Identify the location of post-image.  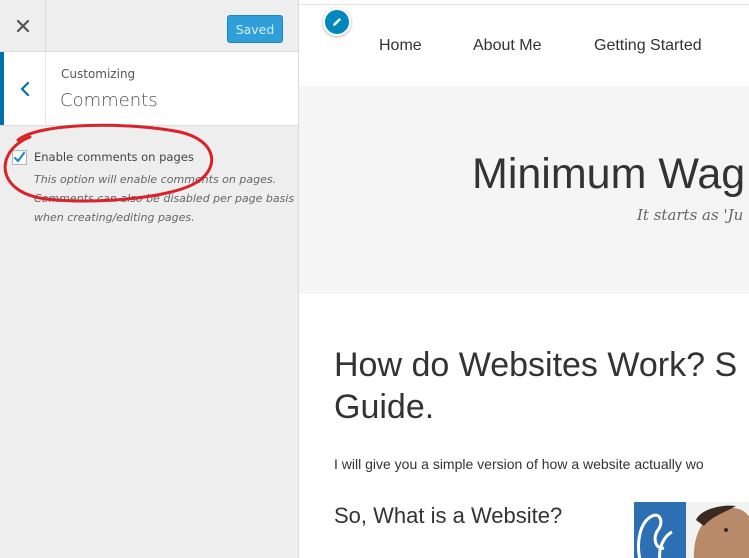
(691, 530).